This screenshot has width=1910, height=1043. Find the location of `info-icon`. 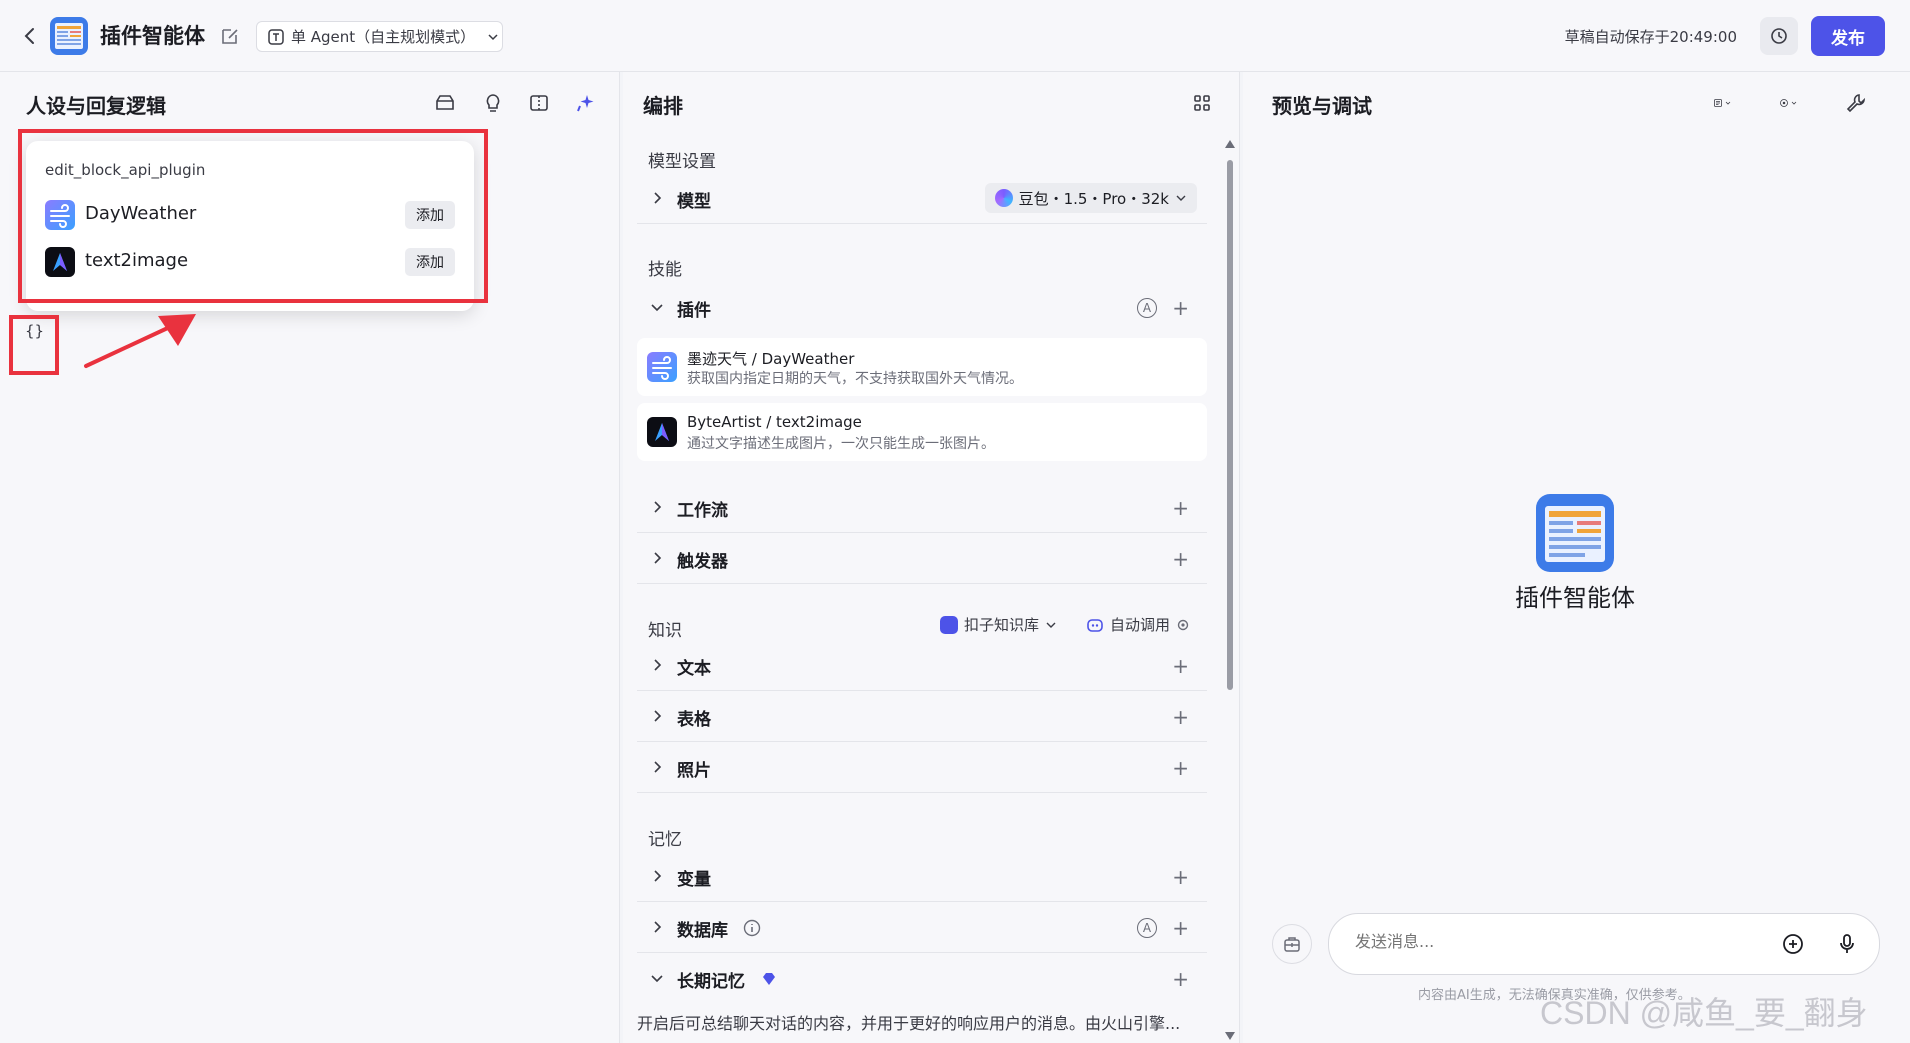

info-icon is located at coordinates (752, 928).